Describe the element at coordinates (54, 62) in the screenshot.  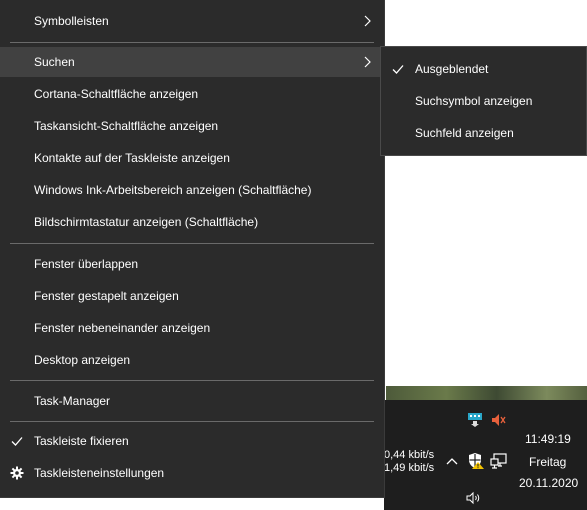
I see `menu-item-label: Suchen` at that location.